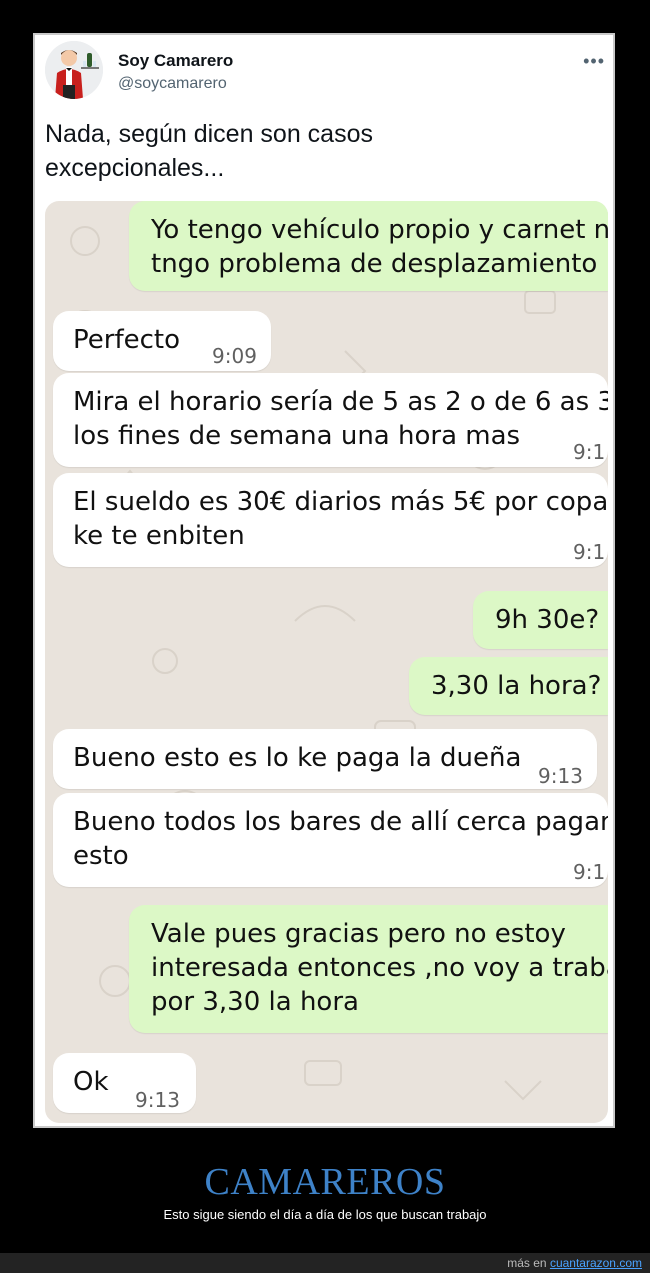  What do you see at coordinates (596, 1263) in the screenshot?
I see `site-link: cuantarazon.com` at bounding box center [596, 1263].